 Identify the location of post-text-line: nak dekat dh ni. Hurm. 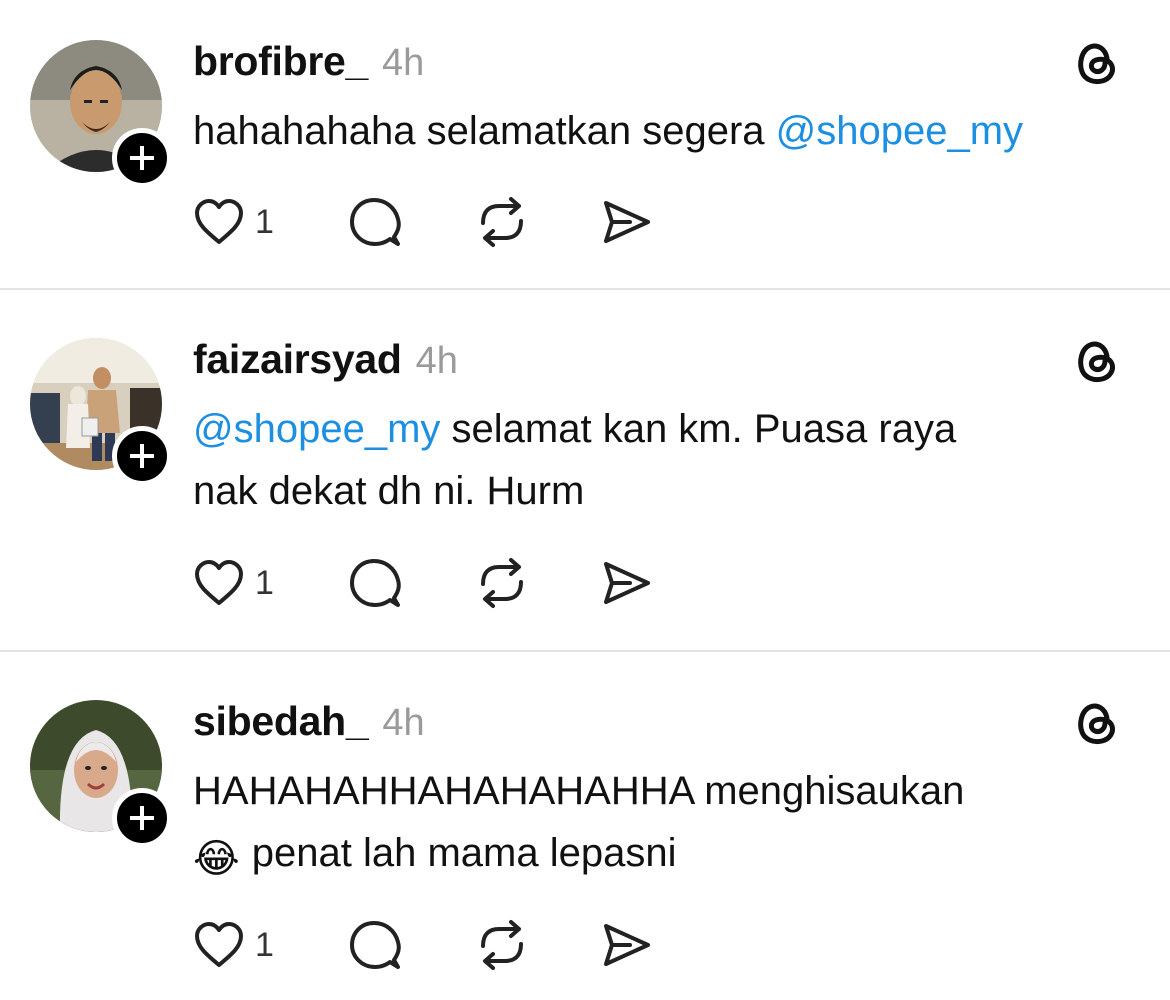
(389, 491).